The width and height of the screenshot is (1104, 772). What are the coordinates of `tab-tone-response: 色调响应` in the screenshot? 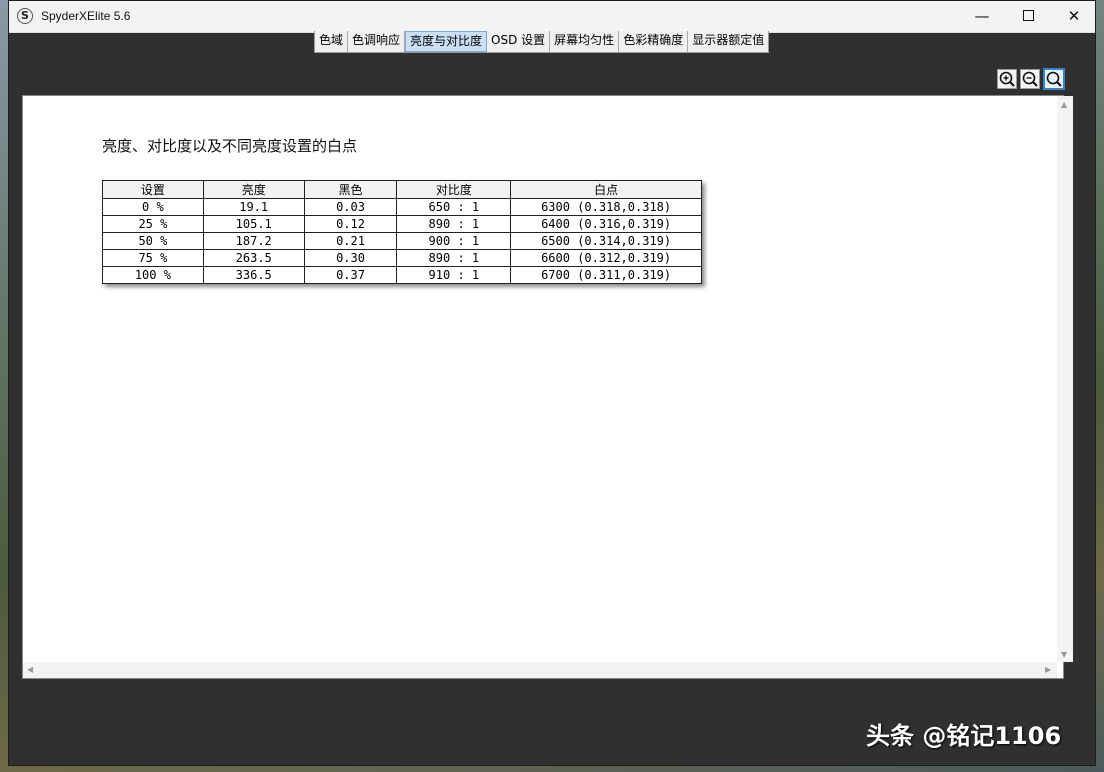 It's located at (377, 41).